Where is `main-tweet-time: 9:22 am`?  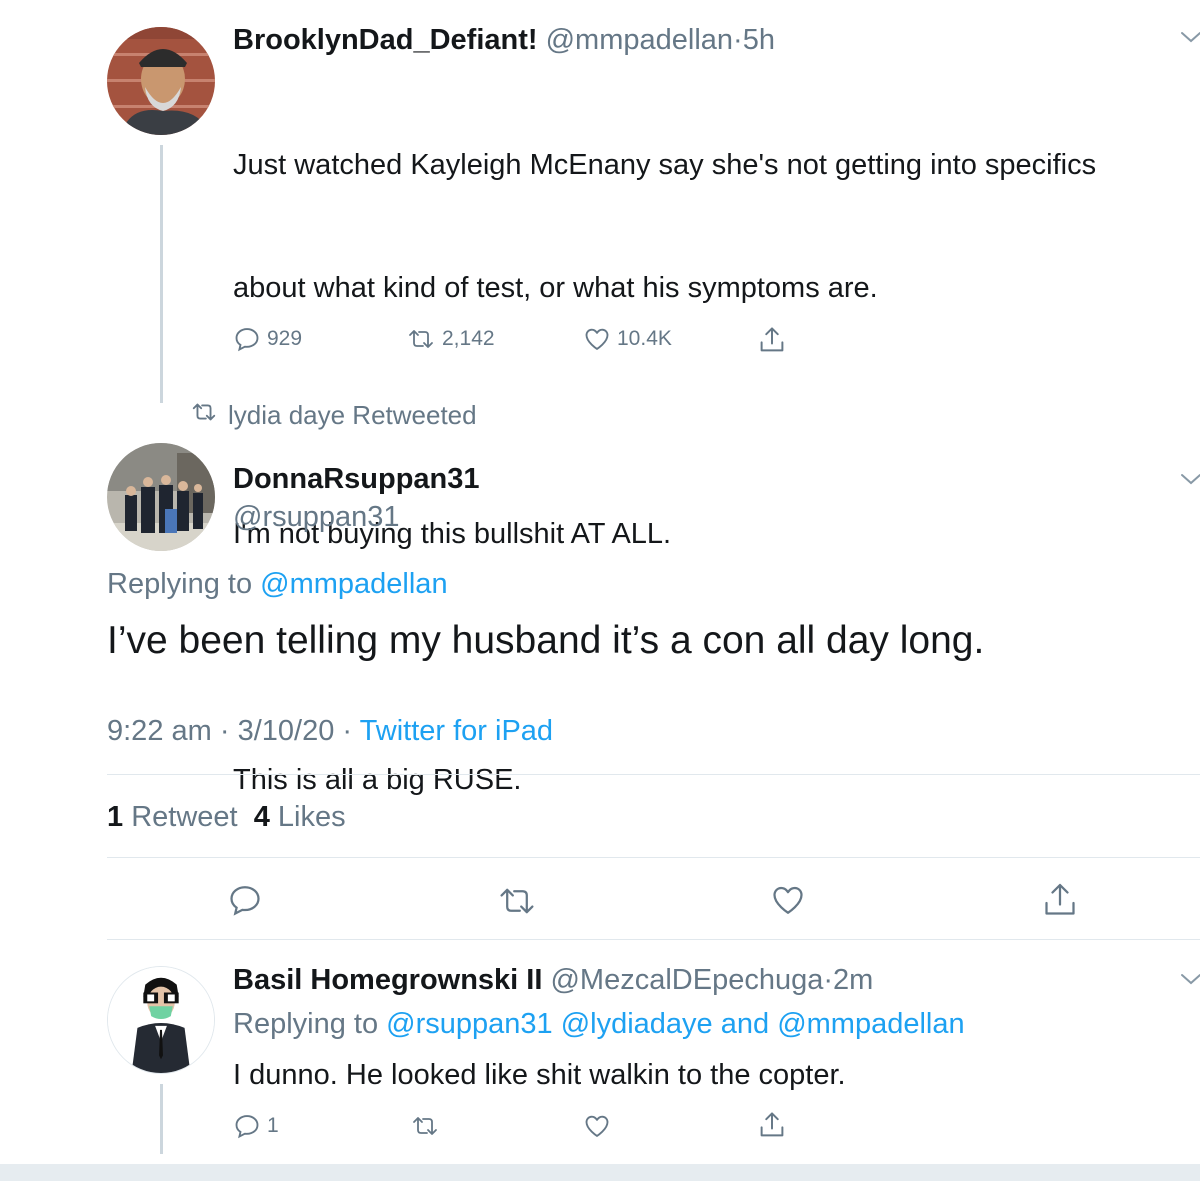 main-tweet-time: 9:22 am is located at coordinates (159, 731).